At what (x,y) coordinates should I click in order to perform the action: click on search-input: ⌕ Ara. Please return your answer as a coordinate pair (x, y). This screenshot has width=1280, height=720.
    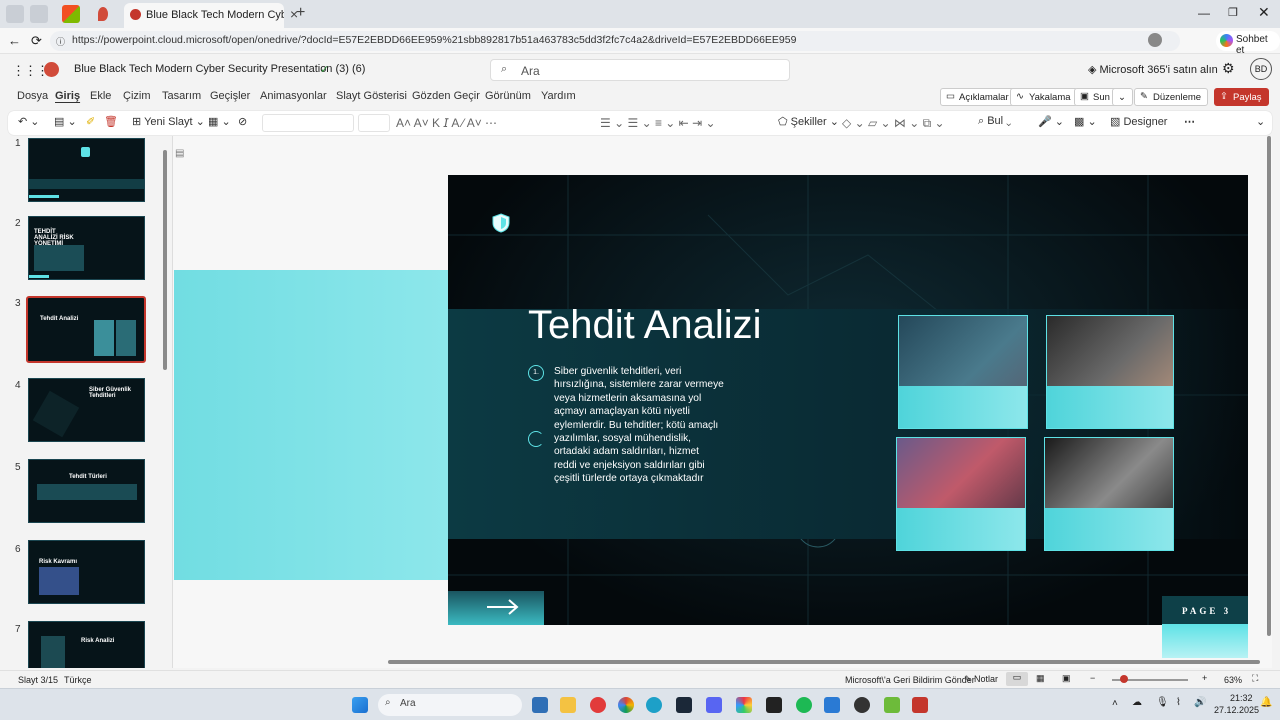
    Looking at the image, I should click on (640, 70).